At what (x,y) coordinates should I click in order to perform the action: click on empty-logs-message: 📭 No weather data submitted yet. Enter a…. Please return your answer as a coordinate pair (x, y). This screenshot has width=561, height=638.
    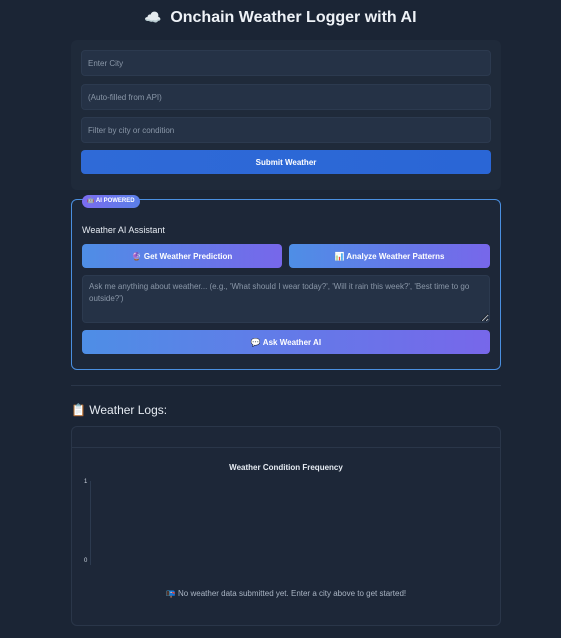
    Looking at the image, I should click on (286, 593).